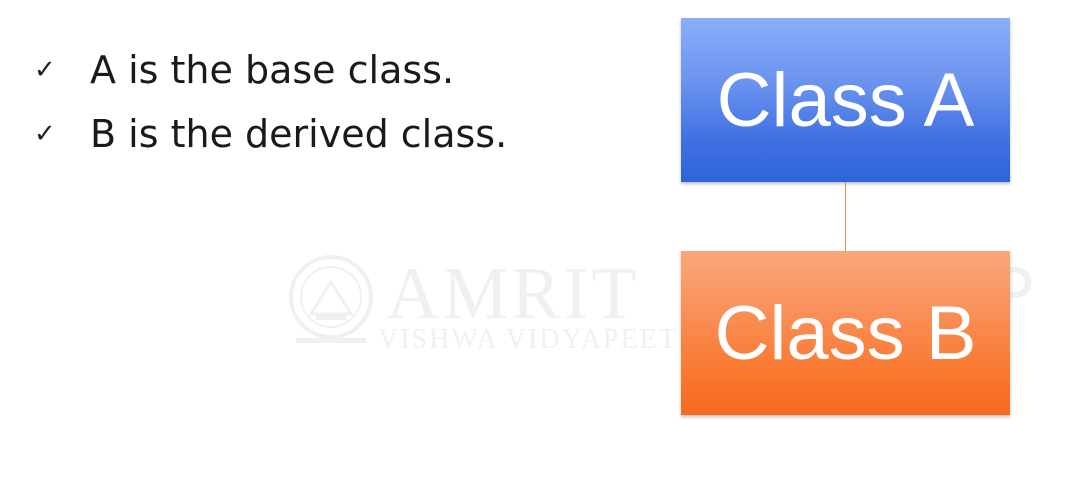 This screenshot has height=488, width=1068. I want to click on watermark-subtitle: VISHWA VIDYAPEET, so click(528, 339).